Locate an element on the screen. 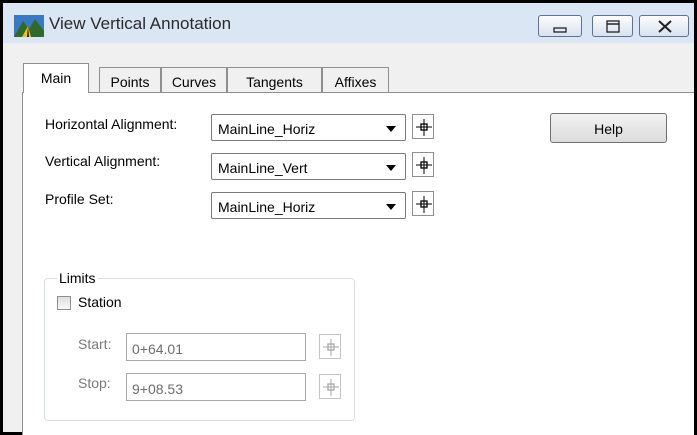 The height and width of the screenshot is (435, 697). limits-group-title: Limits is located at coordinates (77, 278).